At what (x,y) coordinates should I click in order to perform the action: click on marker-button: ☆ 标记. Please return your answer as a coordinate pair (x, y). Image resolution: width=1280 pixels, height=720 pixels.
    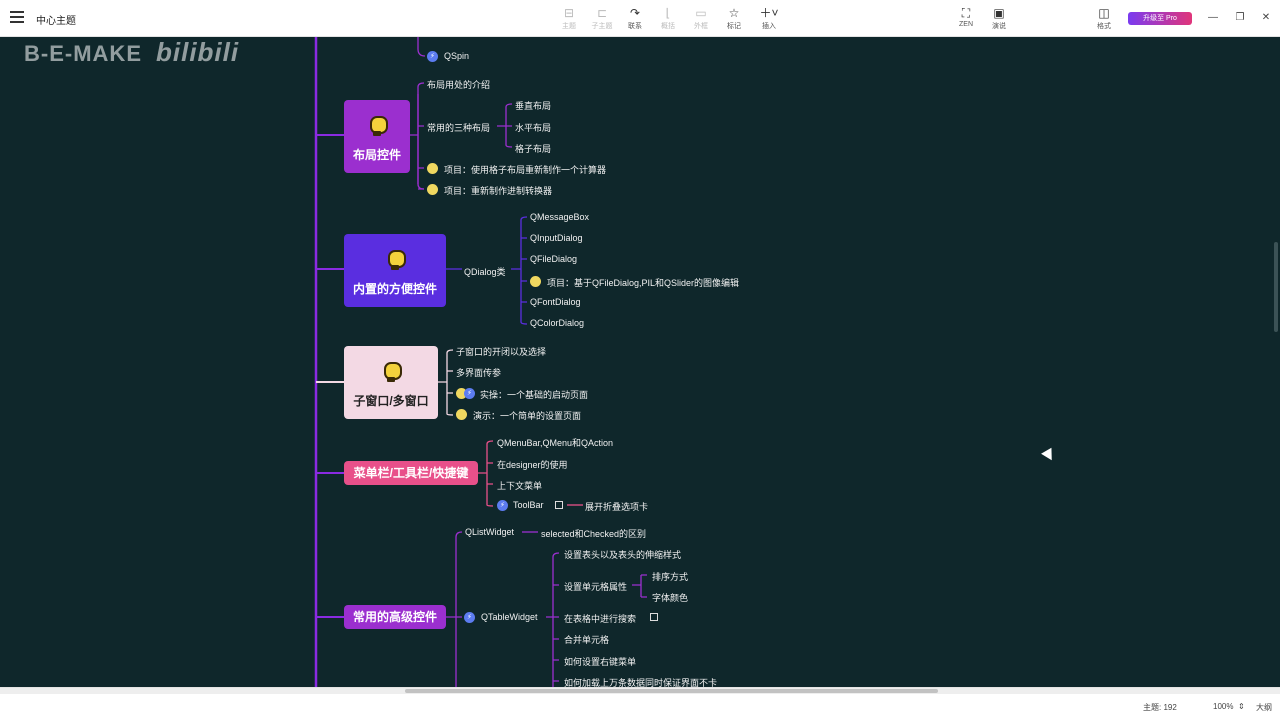
    Looking at the image, I should click on (734, 18).